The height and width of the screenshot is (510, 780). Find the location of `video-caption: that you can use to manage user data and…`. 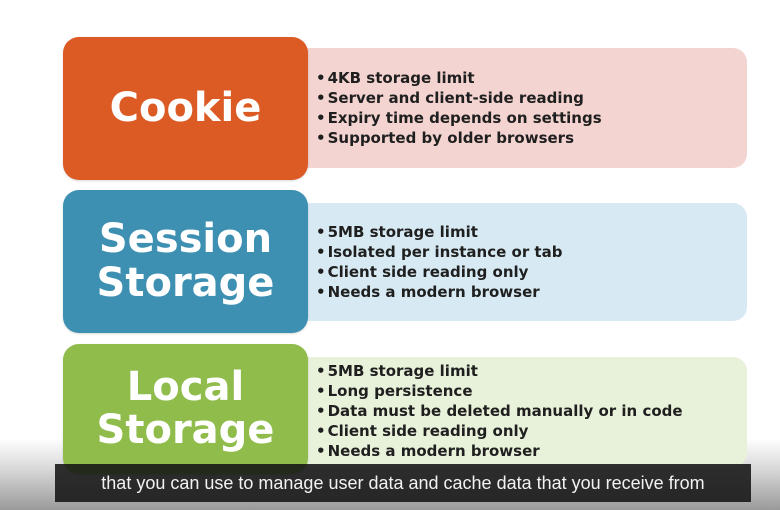

video-caption: that you can use to manage user data and… is located at coordinates (403, 483).